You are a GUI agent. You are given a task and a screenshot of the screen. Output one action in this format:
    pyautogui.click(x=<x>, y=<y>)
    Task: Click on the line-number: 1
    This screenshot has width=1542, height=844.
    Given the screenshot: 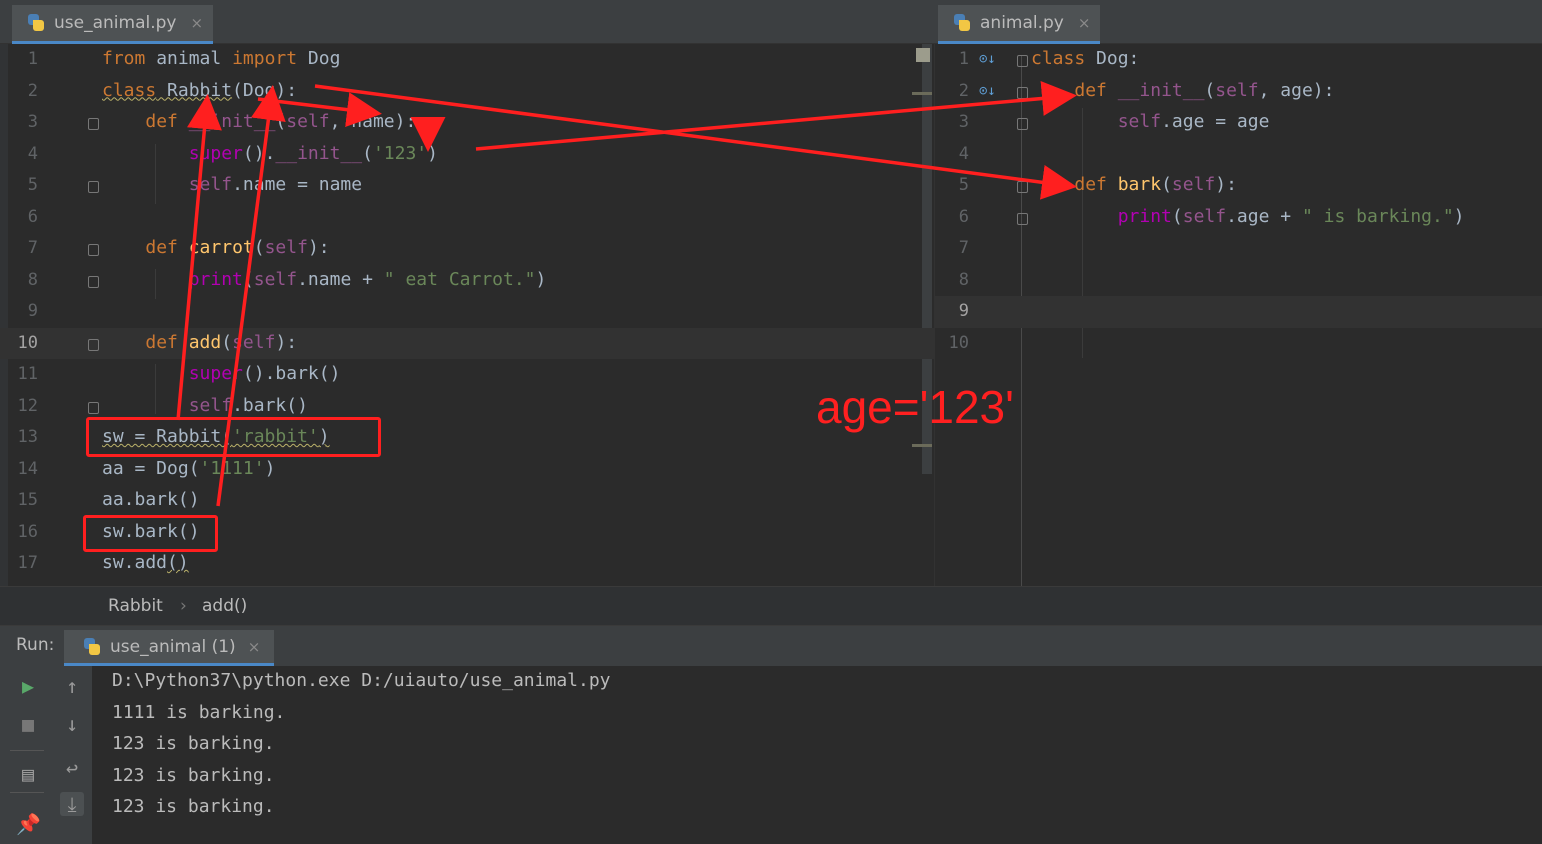 What is the action you would take?
    pyautogui.click(x=32, y=59)
    